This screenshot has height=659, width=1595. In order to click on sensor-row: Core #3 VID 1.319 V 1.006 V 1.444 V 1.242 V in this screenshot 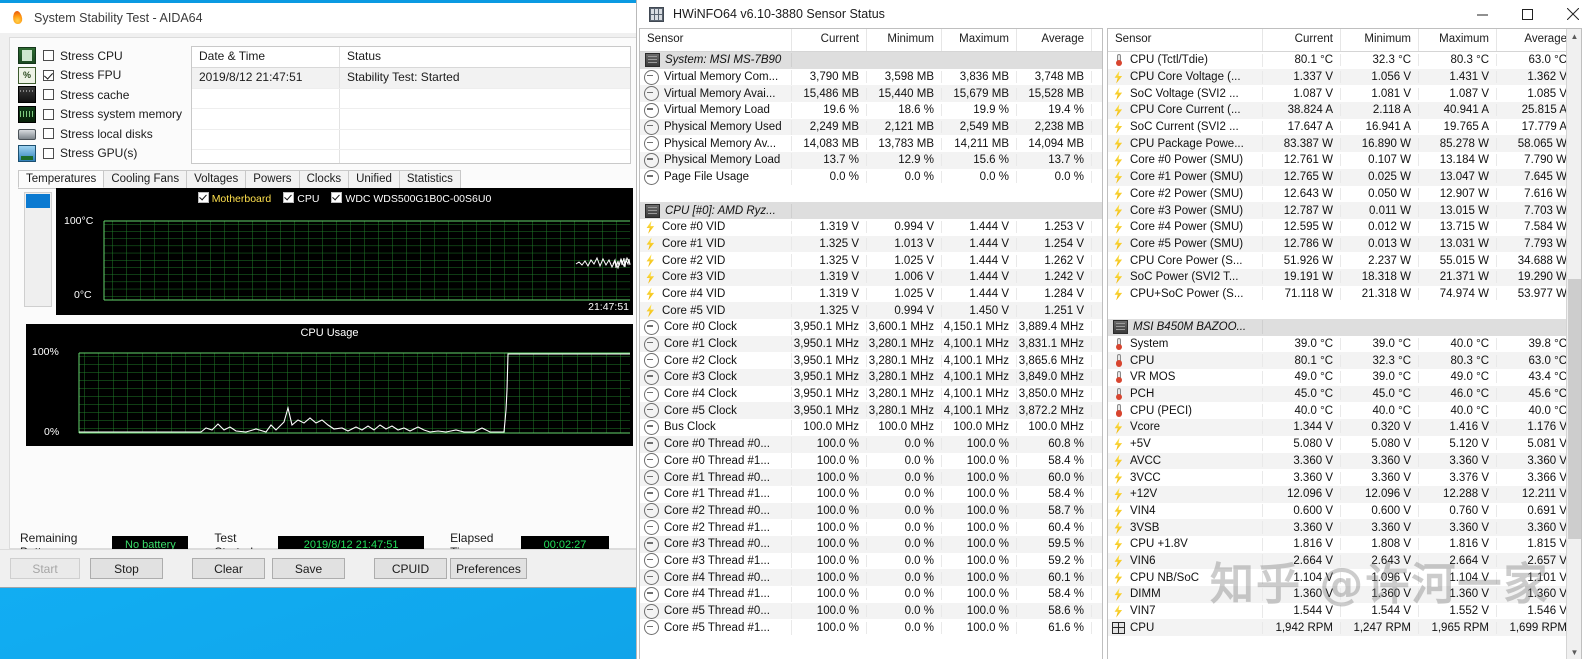, I will do `click(871, 277)`.